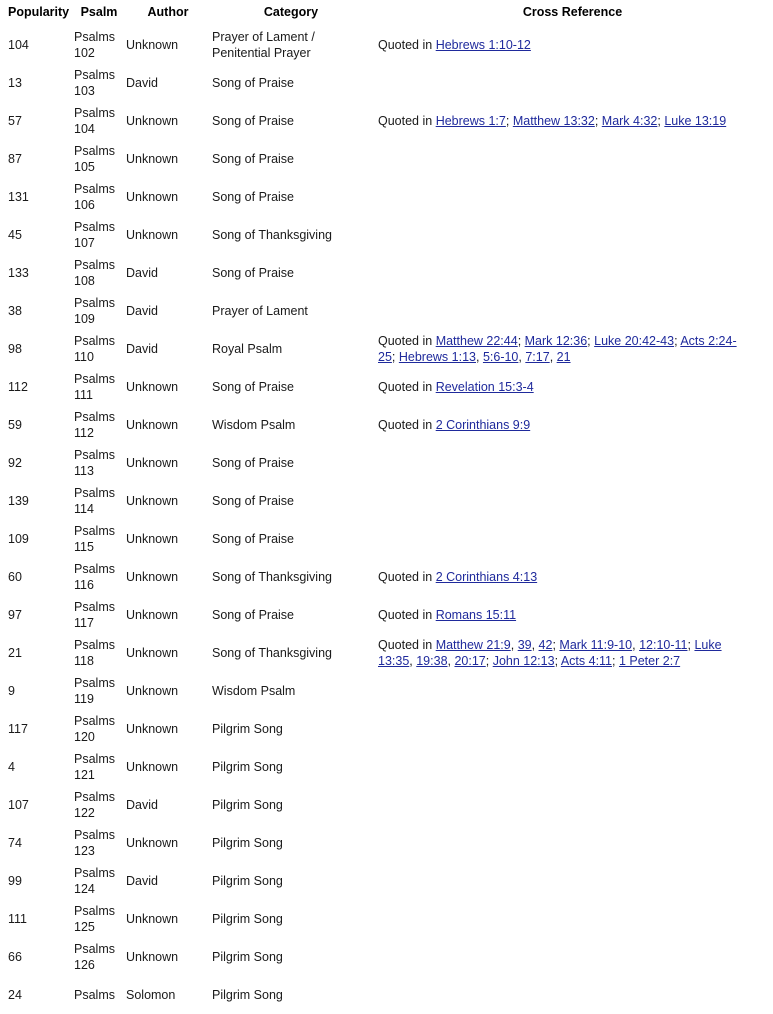 Image resolution: width=773 pixels, height=1014 pixels. Describe the element at coordinates (18, 196) in the screenshot. I see `popularity-cell: 131` at that location.